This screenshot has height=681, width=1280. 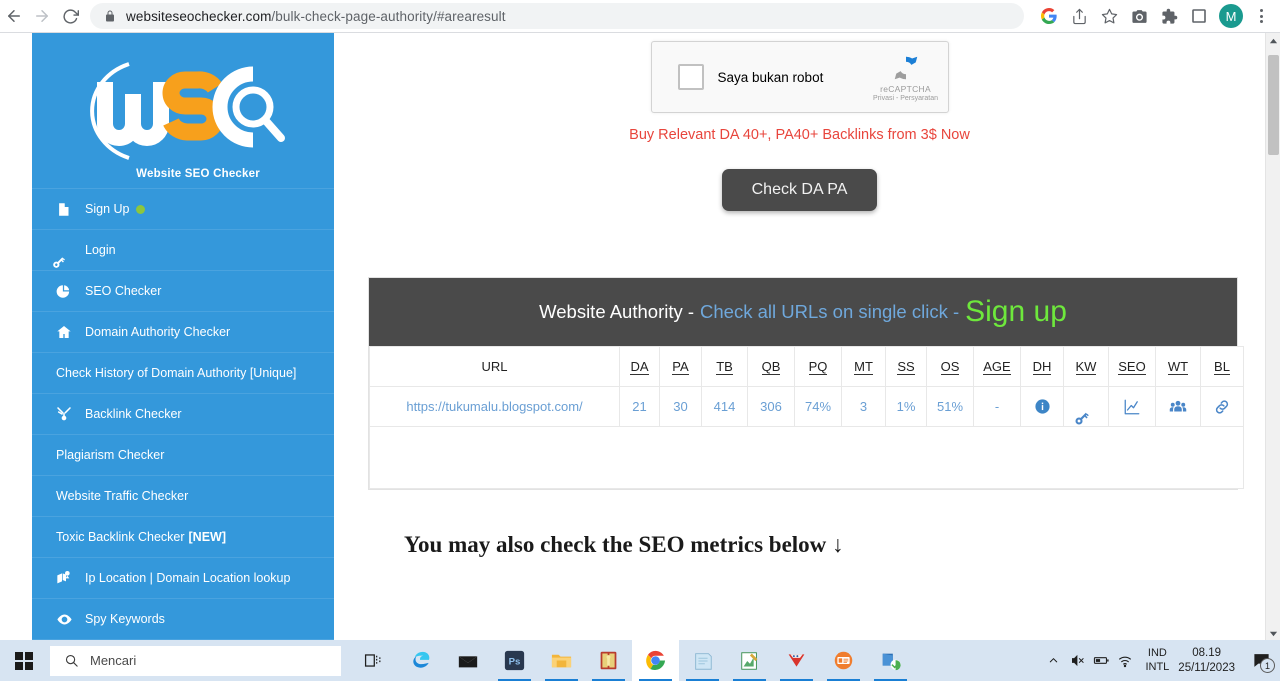 I want to click on wsc-logo-icon, so click(x=187, y=110).